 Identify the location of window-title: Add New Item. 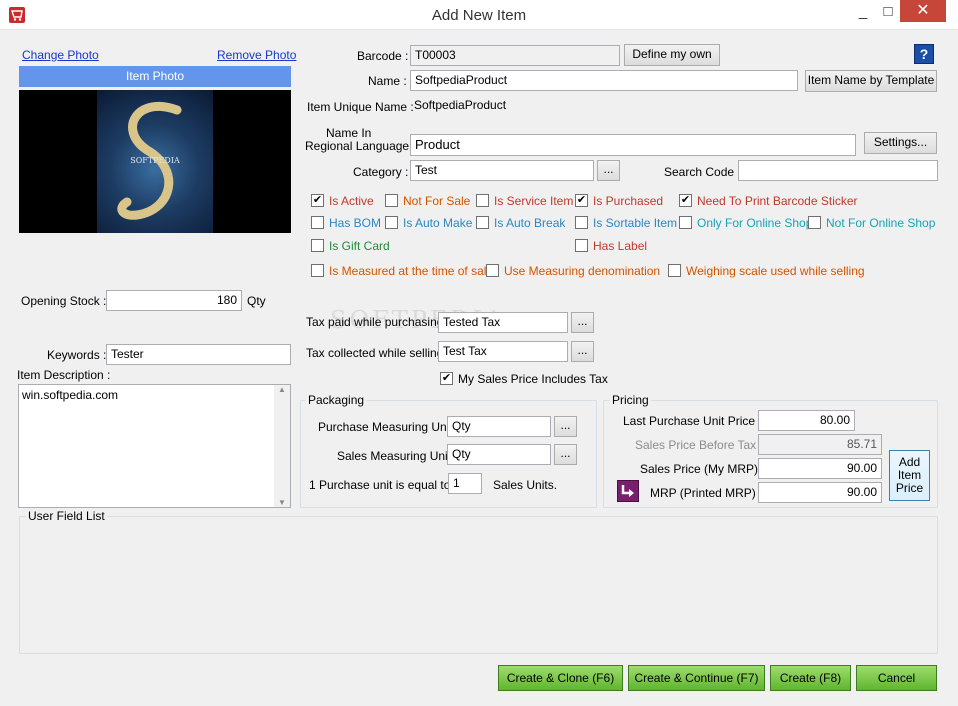
(479, 15).